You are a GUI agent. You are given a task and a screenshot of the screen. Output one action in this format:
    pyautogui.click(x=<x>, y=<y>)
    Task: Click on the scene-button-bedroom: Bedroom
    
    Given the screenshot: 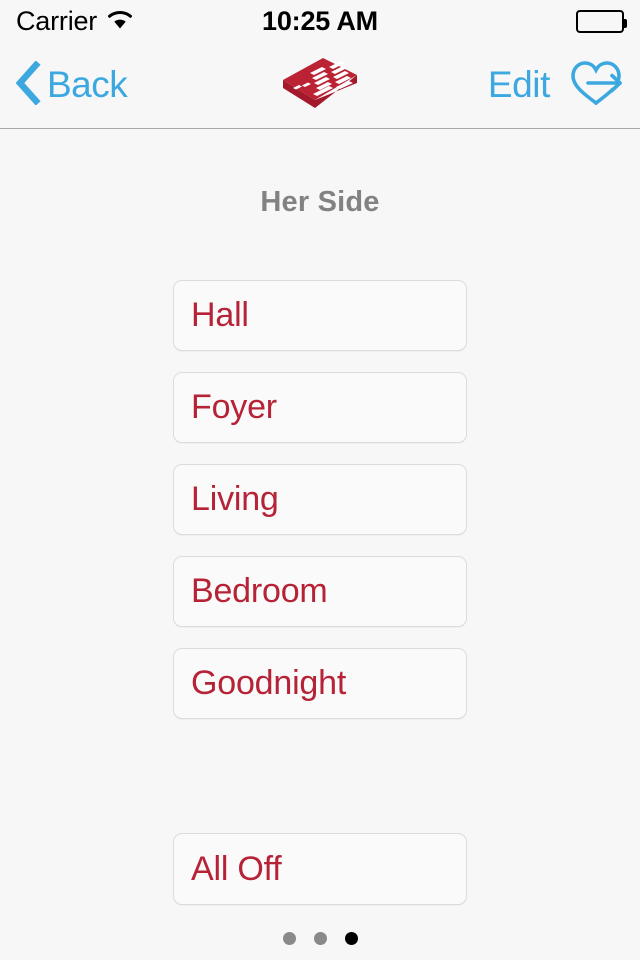 What is the action you would take?
    pyautogui.click(x=320, y=591)
    